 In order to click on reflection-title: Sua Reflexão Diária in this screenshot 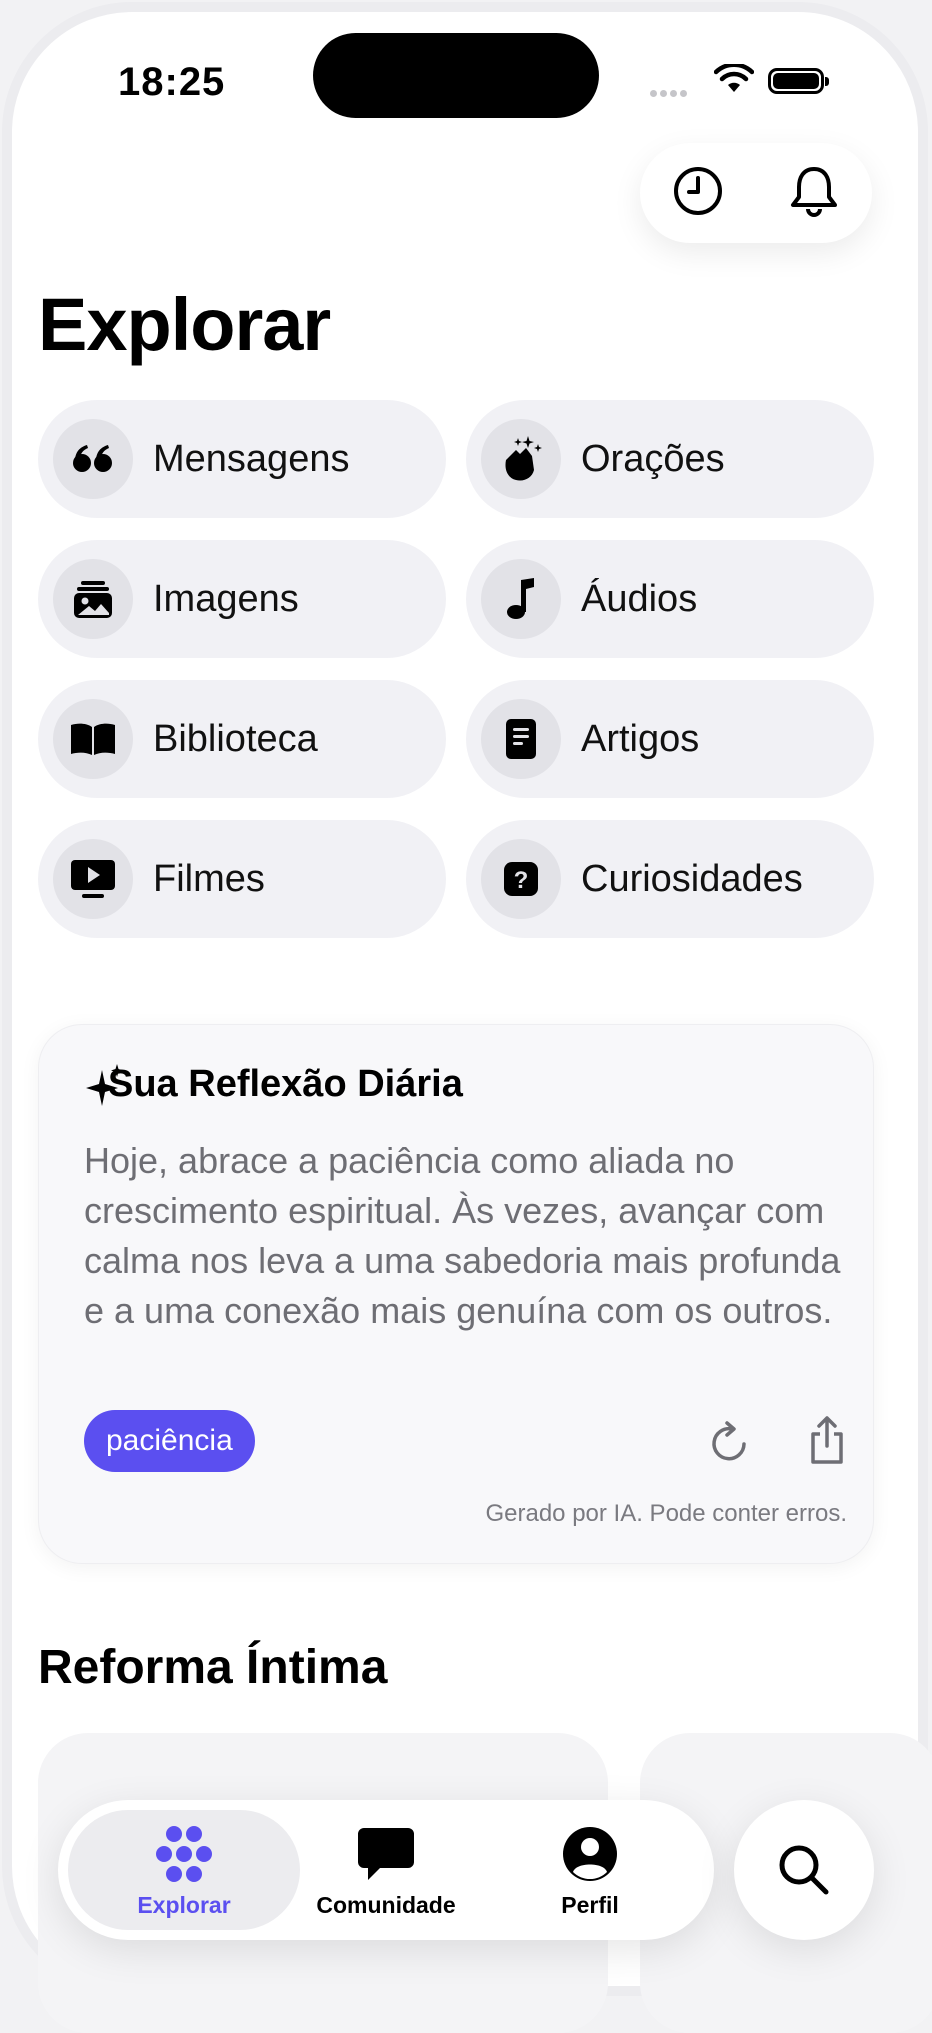, I will do `click(285, 1084)`.